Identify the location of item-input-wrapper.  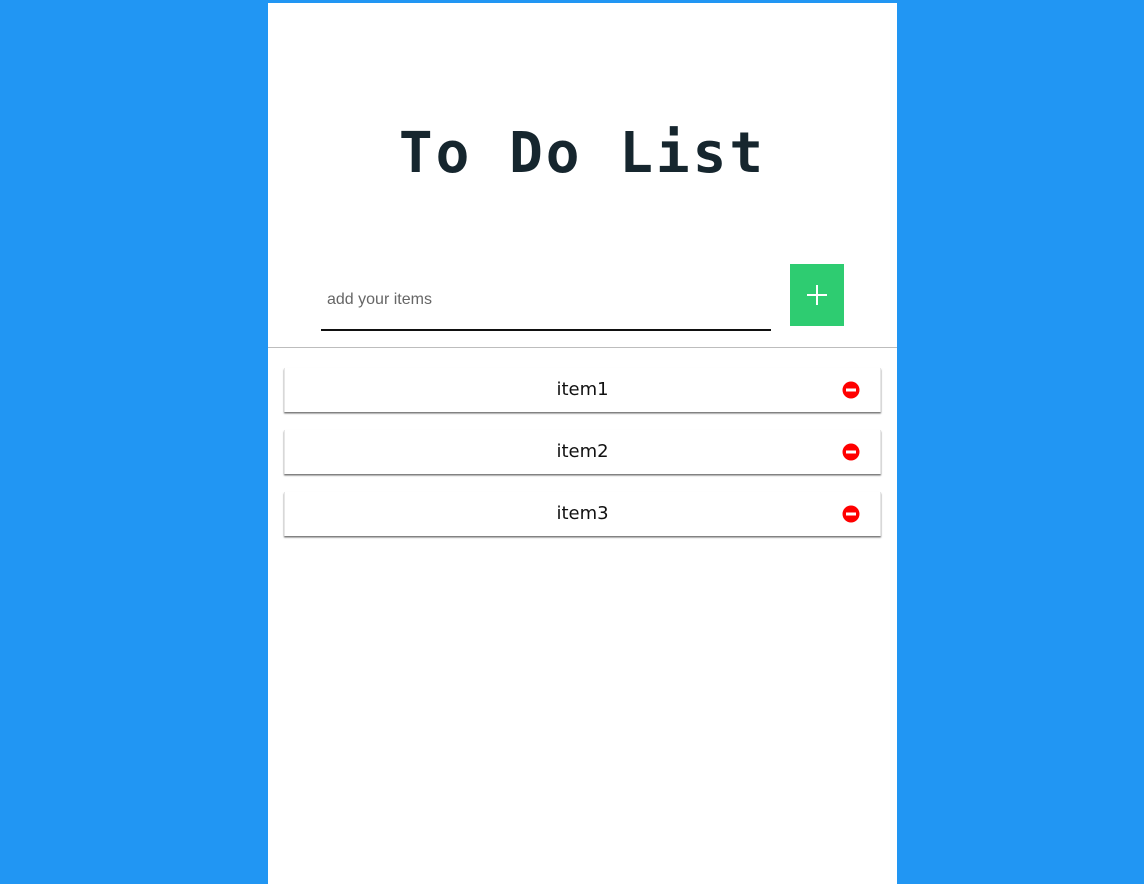
(546, 301).